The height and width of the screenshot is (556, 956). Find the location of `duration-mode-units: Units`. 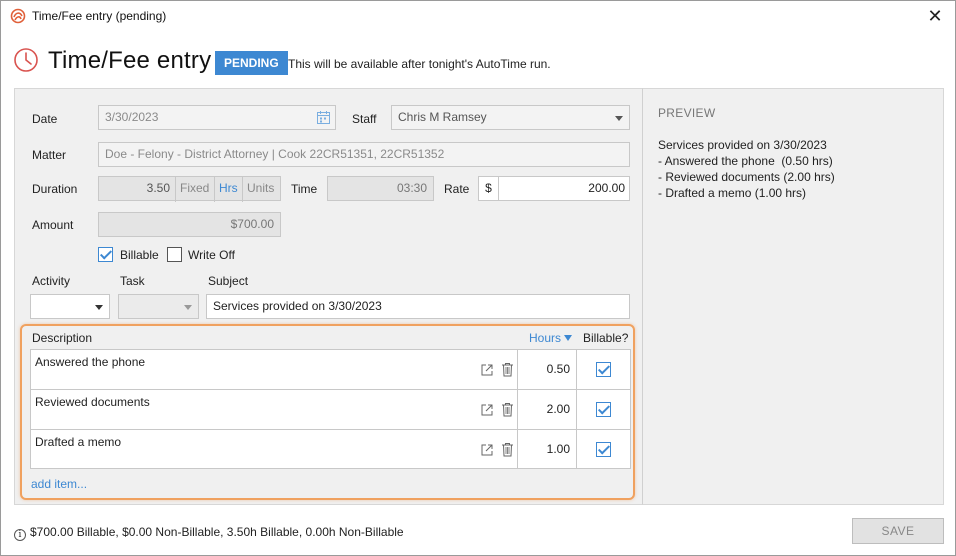

duration-mode-units: Units is located at coordinates (260, 189).